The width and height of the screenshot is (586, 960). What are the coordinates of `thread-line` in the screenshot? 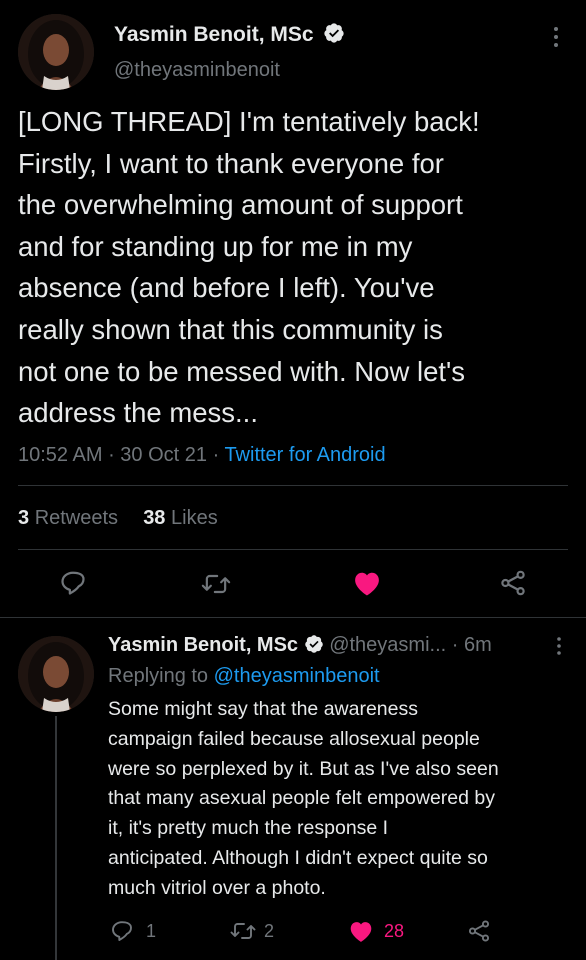 It's located at (56, 838).